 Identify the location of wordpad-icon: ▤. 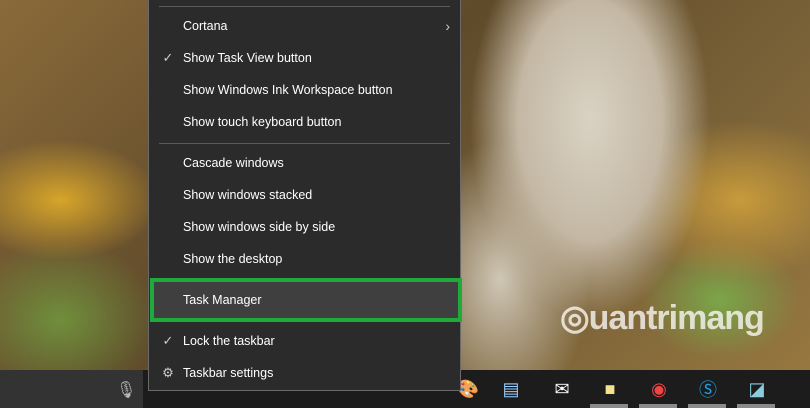
(511, 389).